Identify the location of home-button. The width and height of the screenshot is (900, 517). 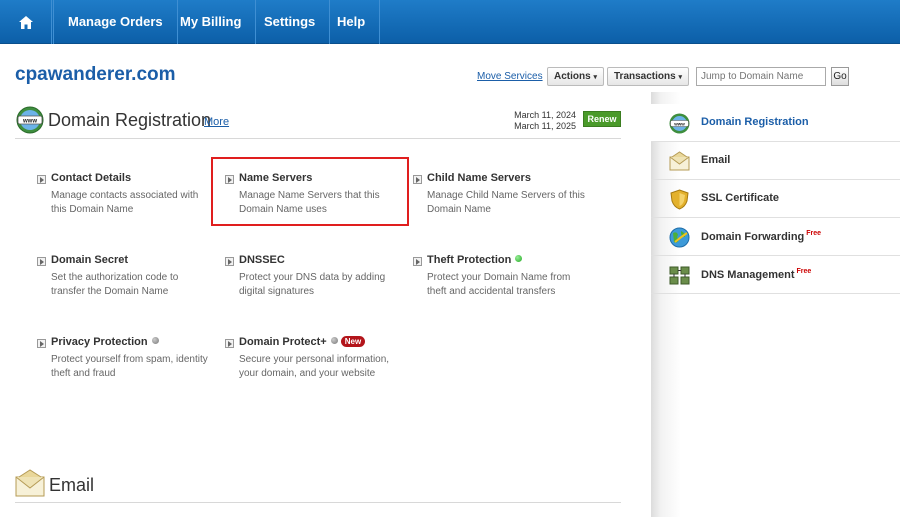
(26, 22).